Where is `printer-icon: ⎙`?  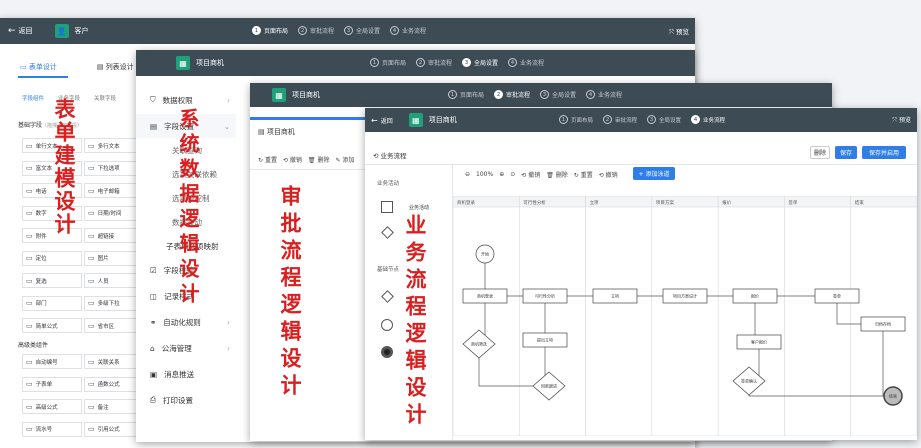
printer-icon: ⎙ is located at coordinates (153, 399).